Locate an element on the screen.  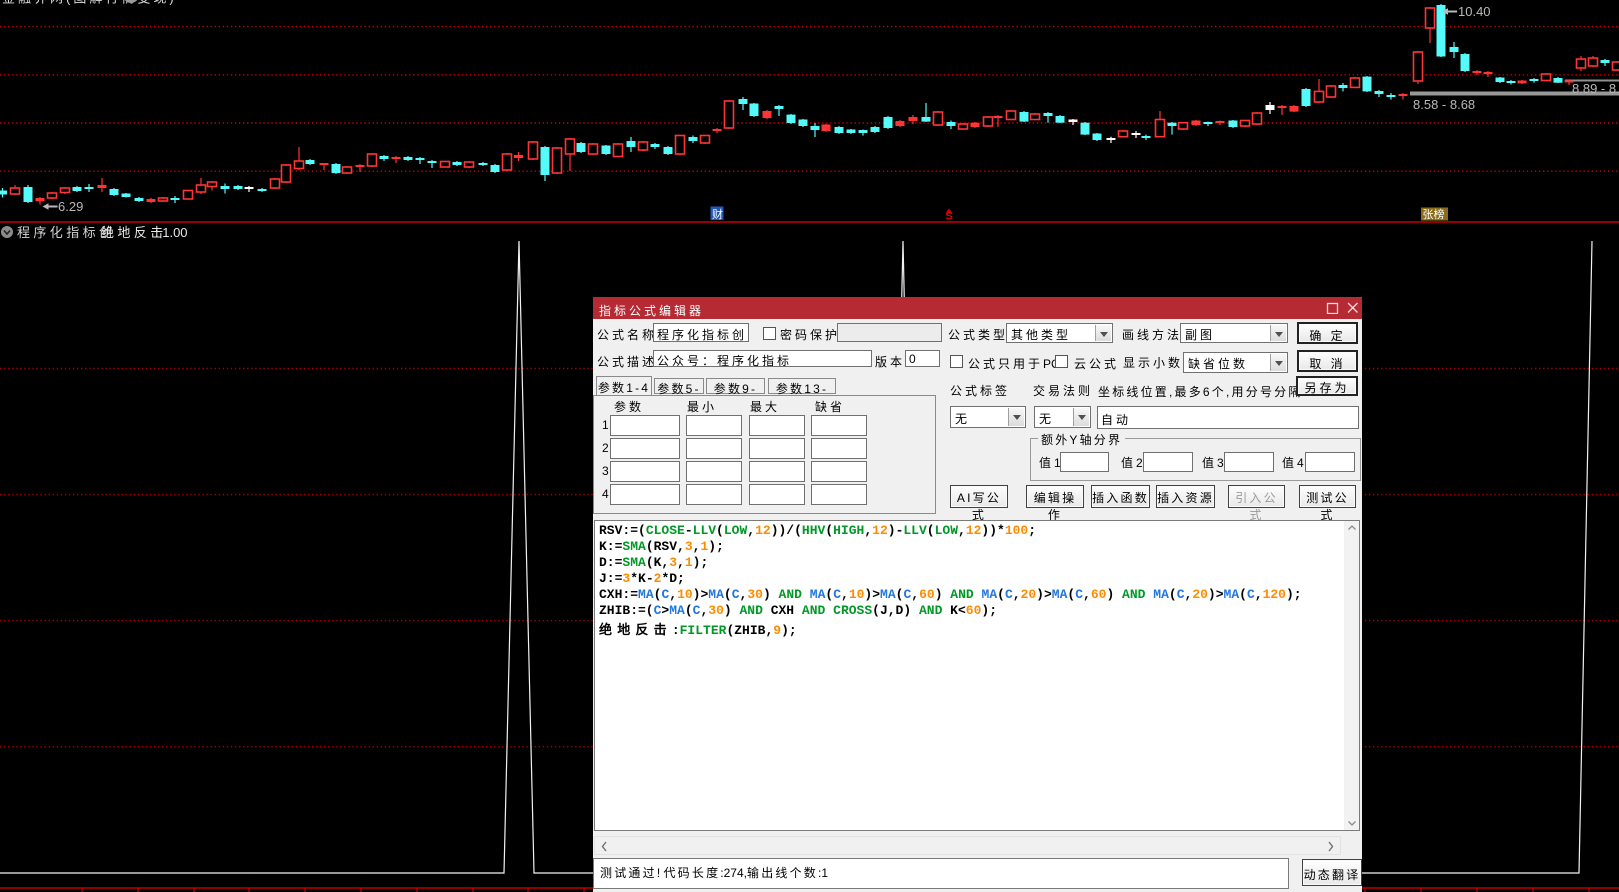
svg-text: 财 is located at coordinates (717, 214).